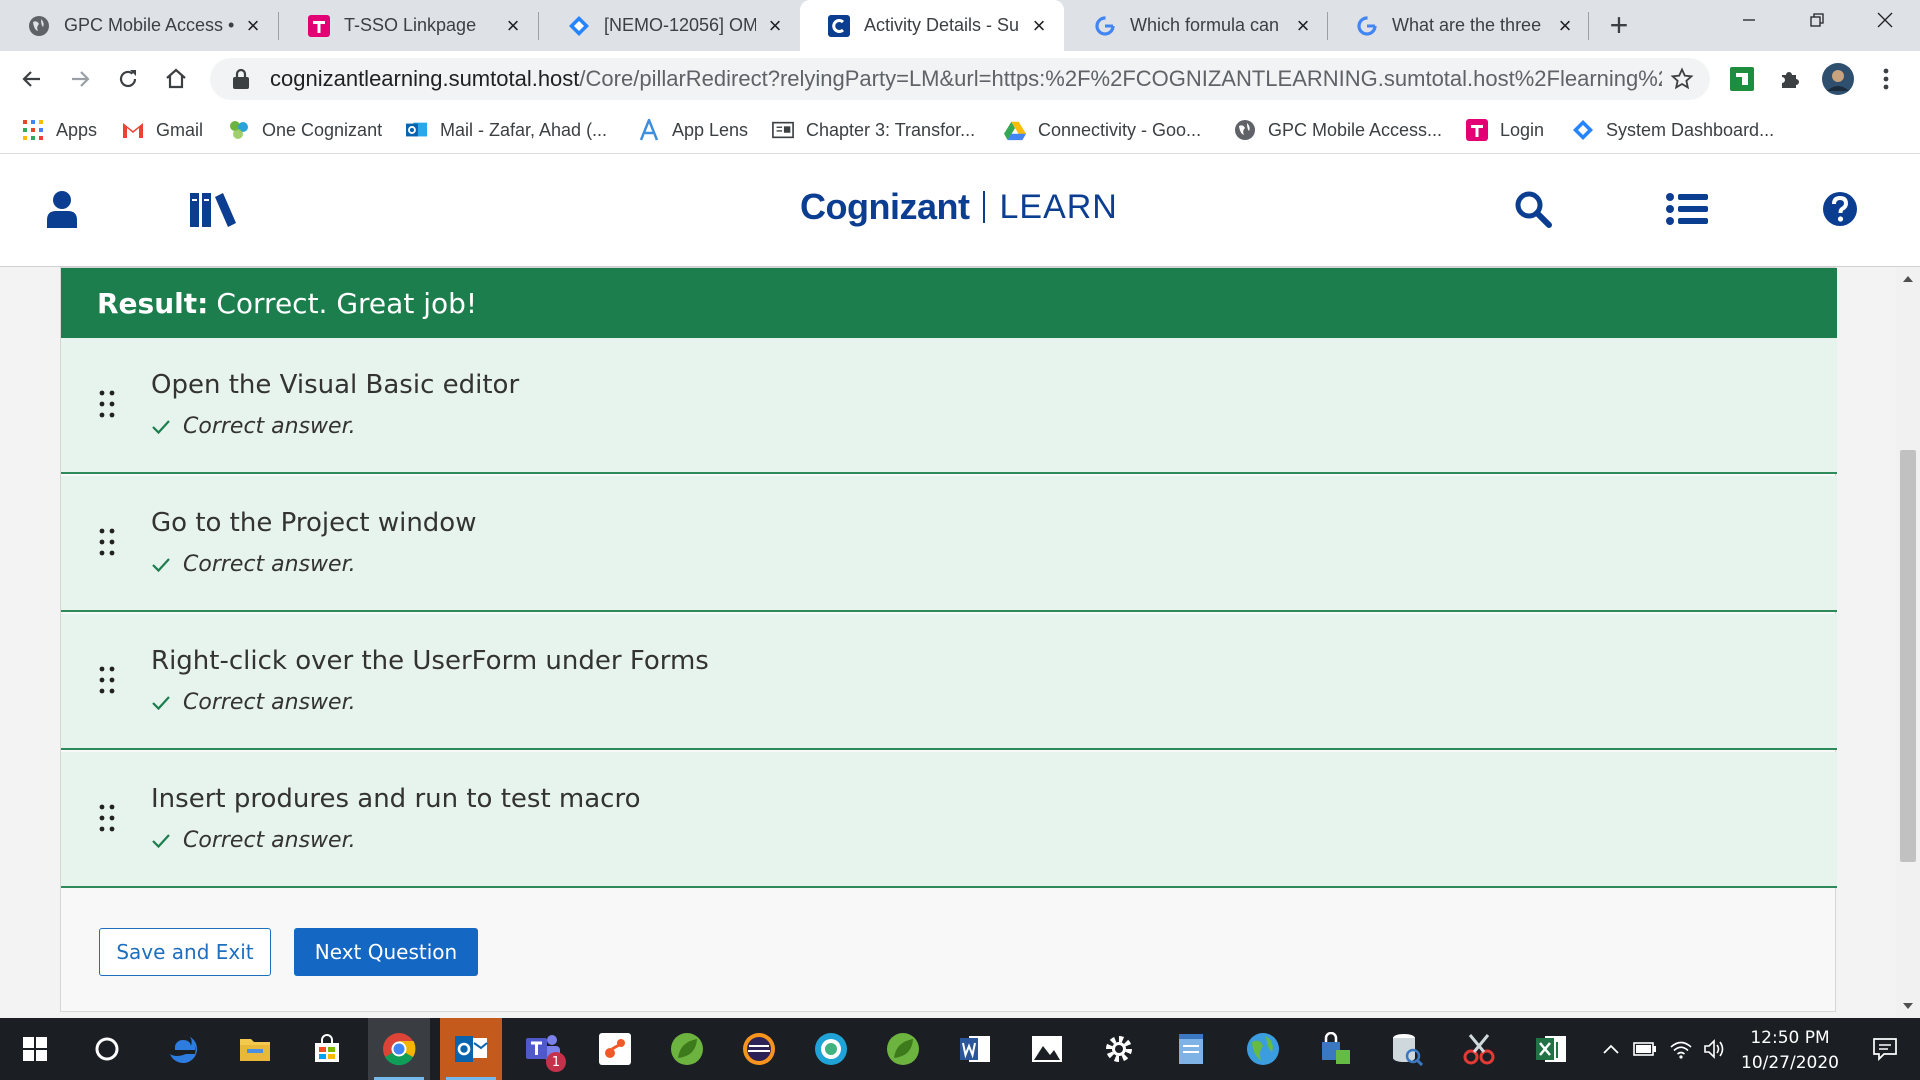 The height and width of the screenshot is (1080, 1920). I want to click on taskbar-globe-app, so click(1263, 1049).